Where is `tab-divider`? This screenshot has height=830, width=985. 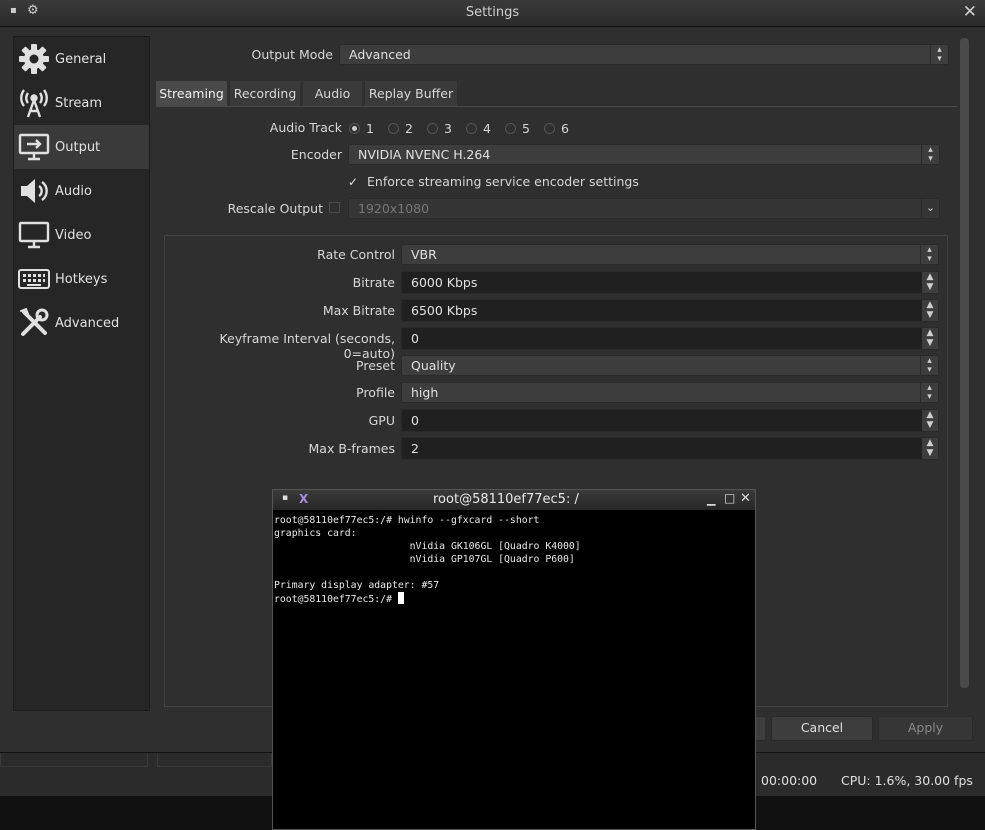 tab-divider is located at coordinates (556, 106).